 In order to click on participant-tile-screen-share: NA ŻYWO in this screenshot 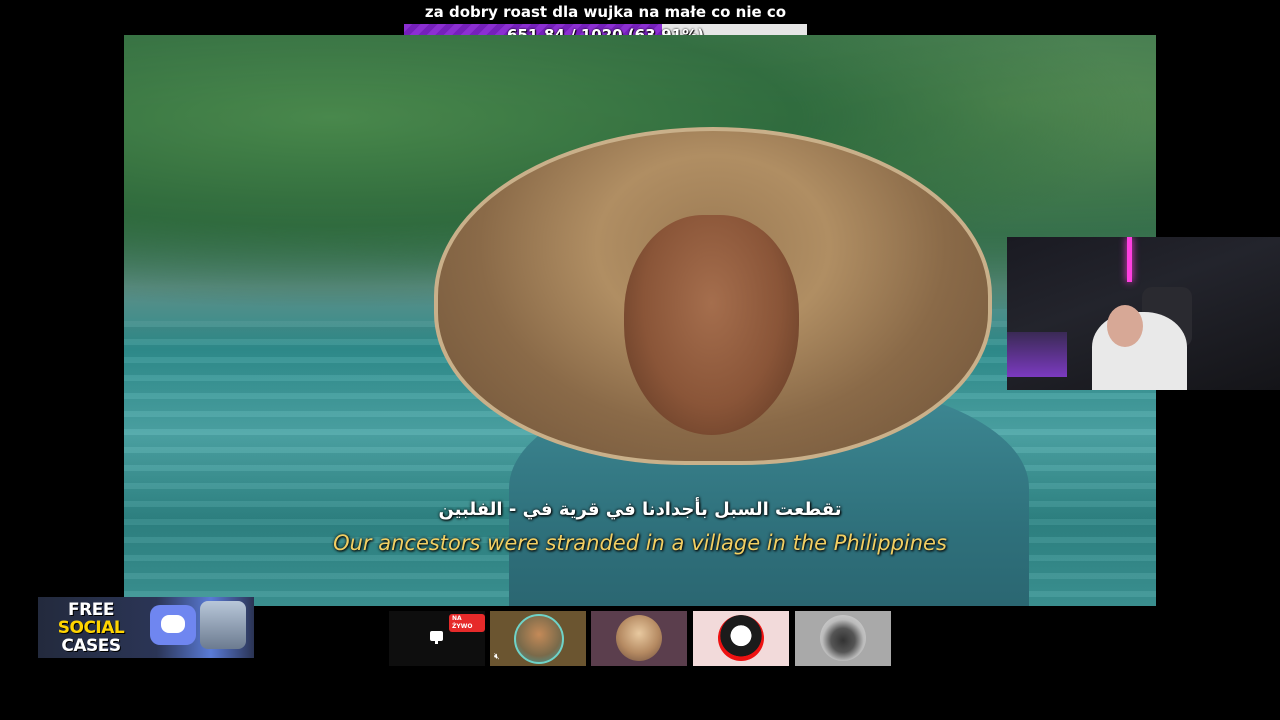, I will do `click(437, 638)`.